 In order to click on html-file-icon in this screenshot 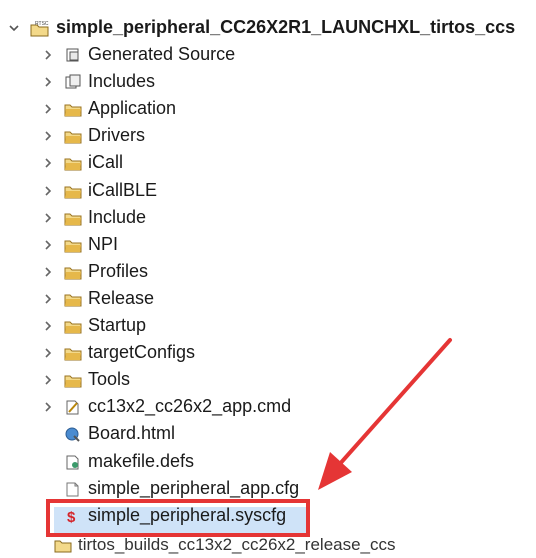, I will do `click(73, 434)`.